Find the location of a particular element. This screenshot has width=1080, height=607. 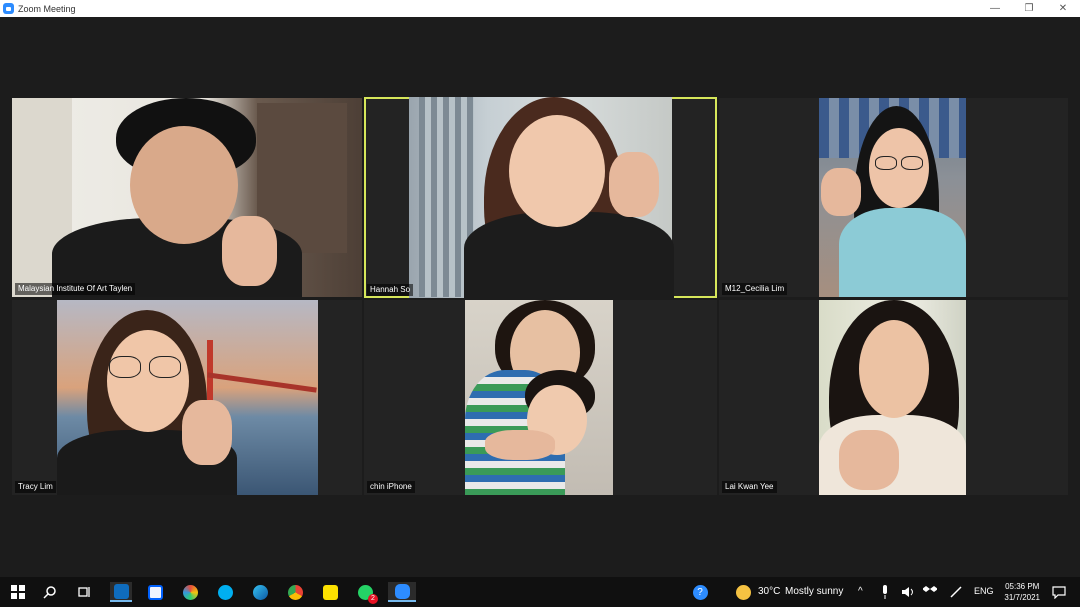

minimize-button: — is located at coordinates (995, 8).